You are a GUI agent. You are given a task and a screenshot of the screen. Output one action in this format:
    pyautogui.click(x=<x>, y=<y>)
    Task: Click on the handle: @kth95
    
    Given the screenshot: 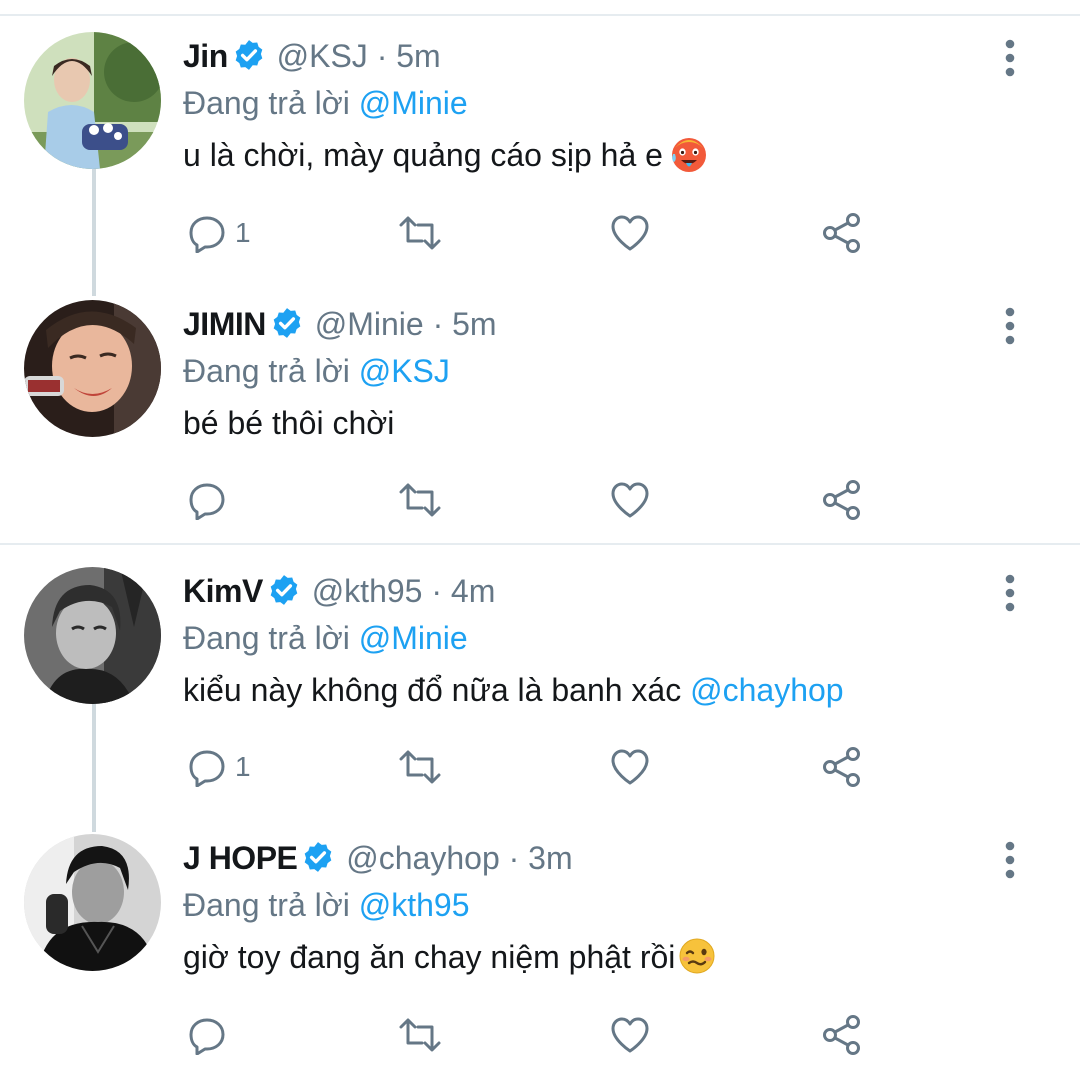 What is the action you would take?
    pyautogui.click(x=367, y=591)
    